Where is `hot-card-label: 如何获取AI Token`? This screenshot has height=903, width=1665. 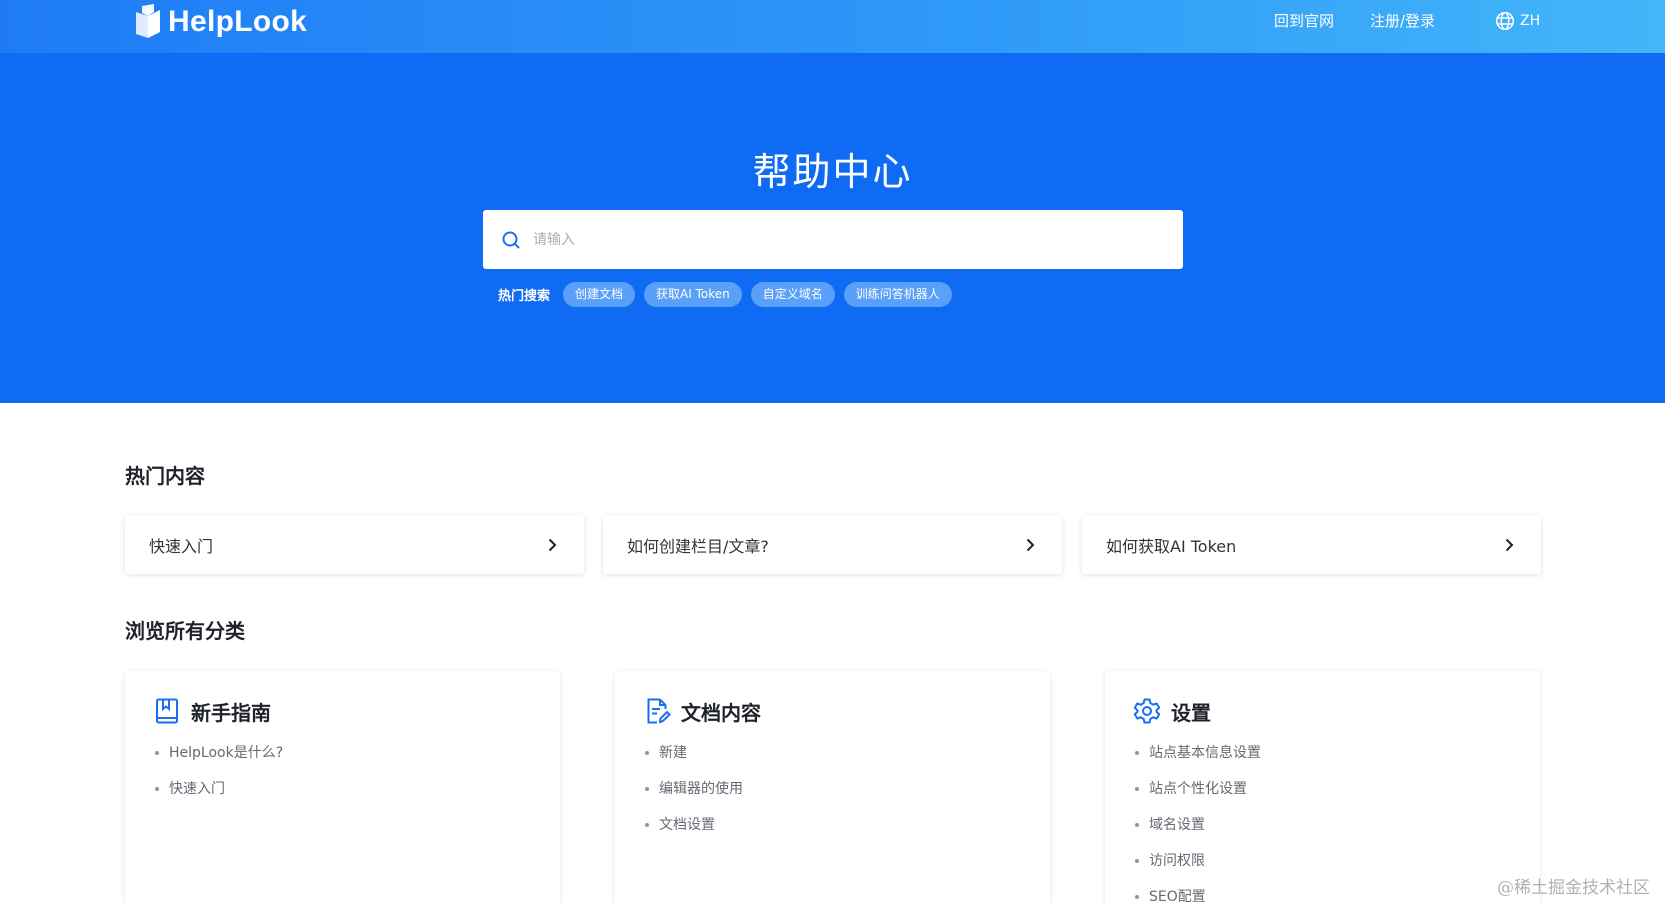
hot-card-label: 如何获取AI Token is located at coordinates (1171, 546).